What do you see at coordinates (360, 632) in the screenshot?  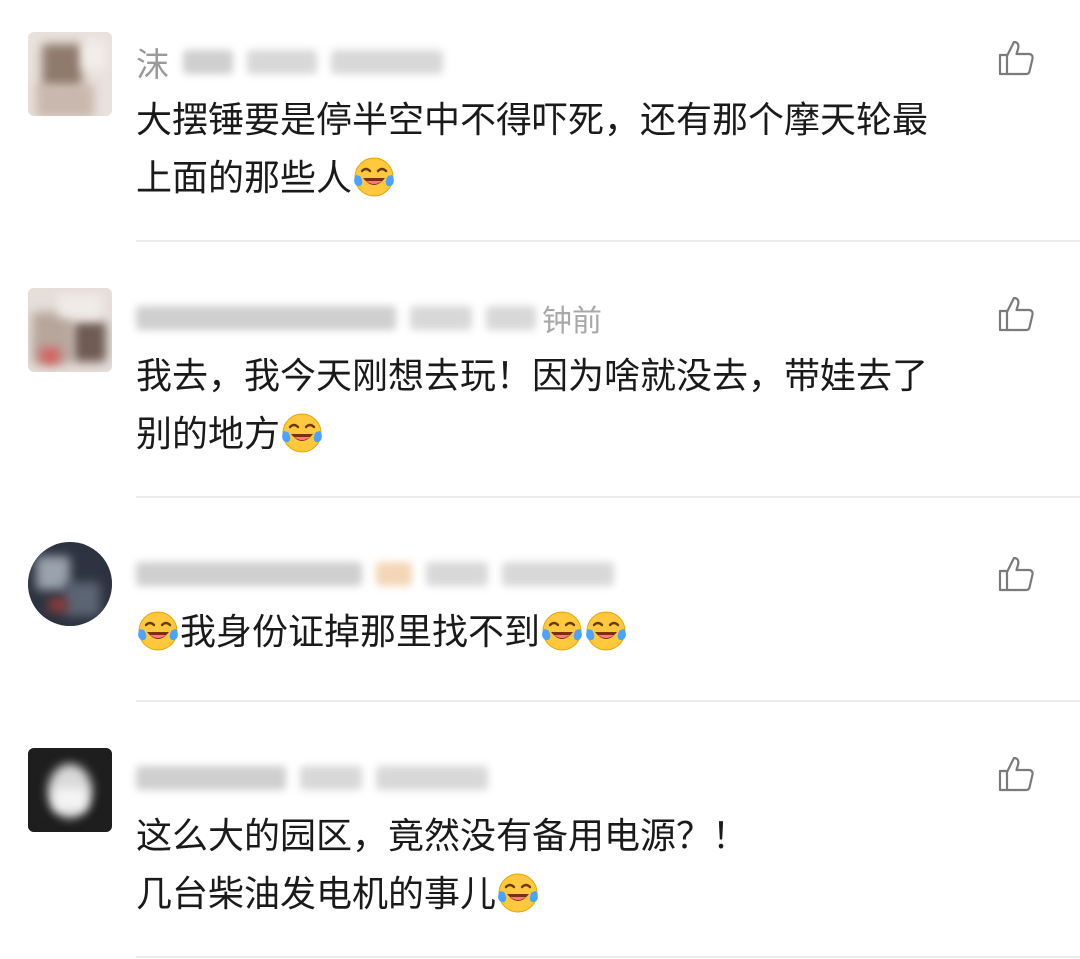 I see `comment-line: 我身份证掉那里找不到` at bounding box center [360, 632].